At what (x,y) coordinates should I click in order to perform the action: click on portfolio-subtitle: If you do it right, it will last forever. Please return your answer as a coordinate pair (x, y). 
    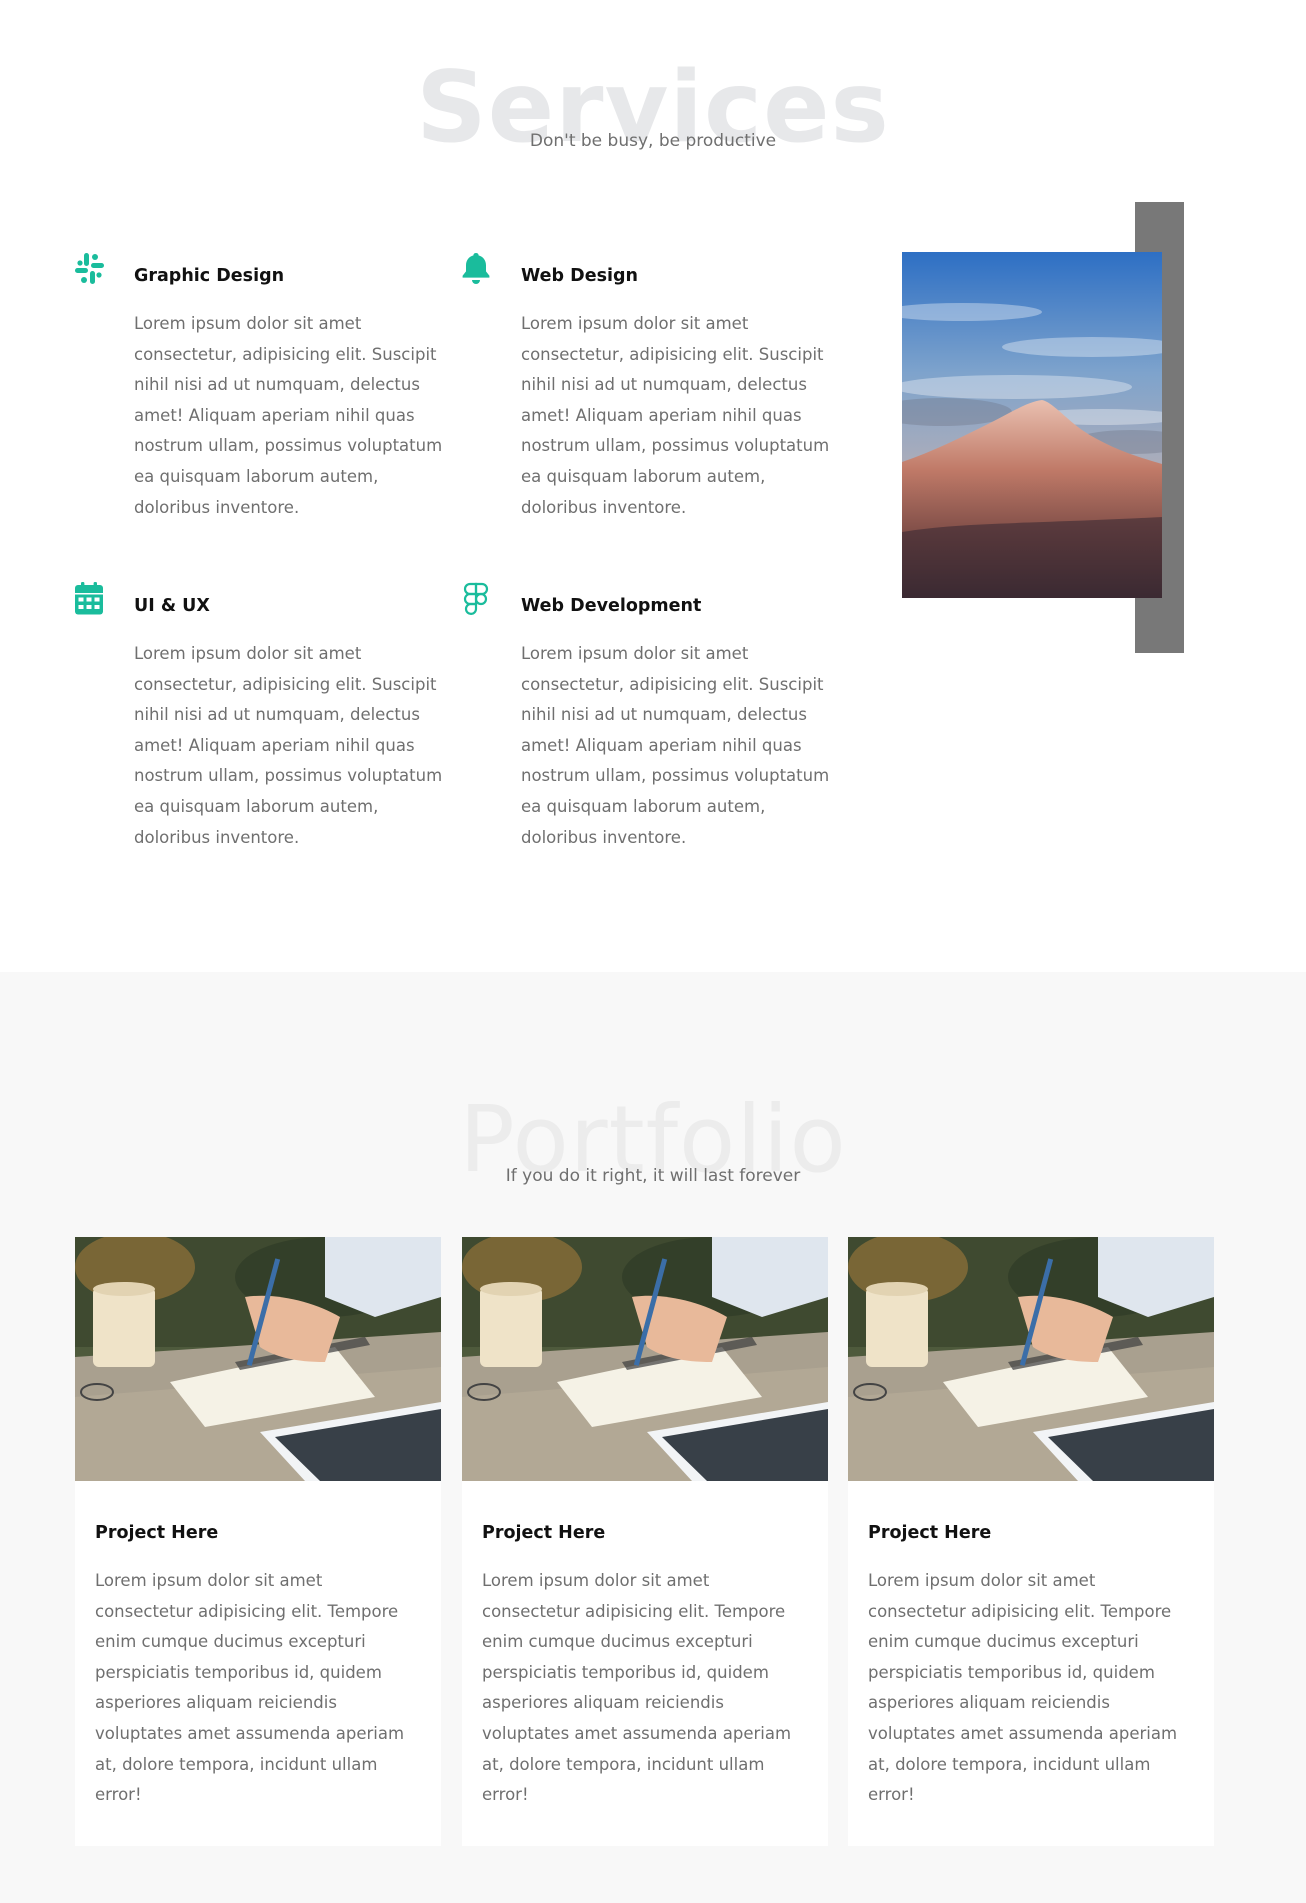
    Looking at the image, I should click on (653, 1176).